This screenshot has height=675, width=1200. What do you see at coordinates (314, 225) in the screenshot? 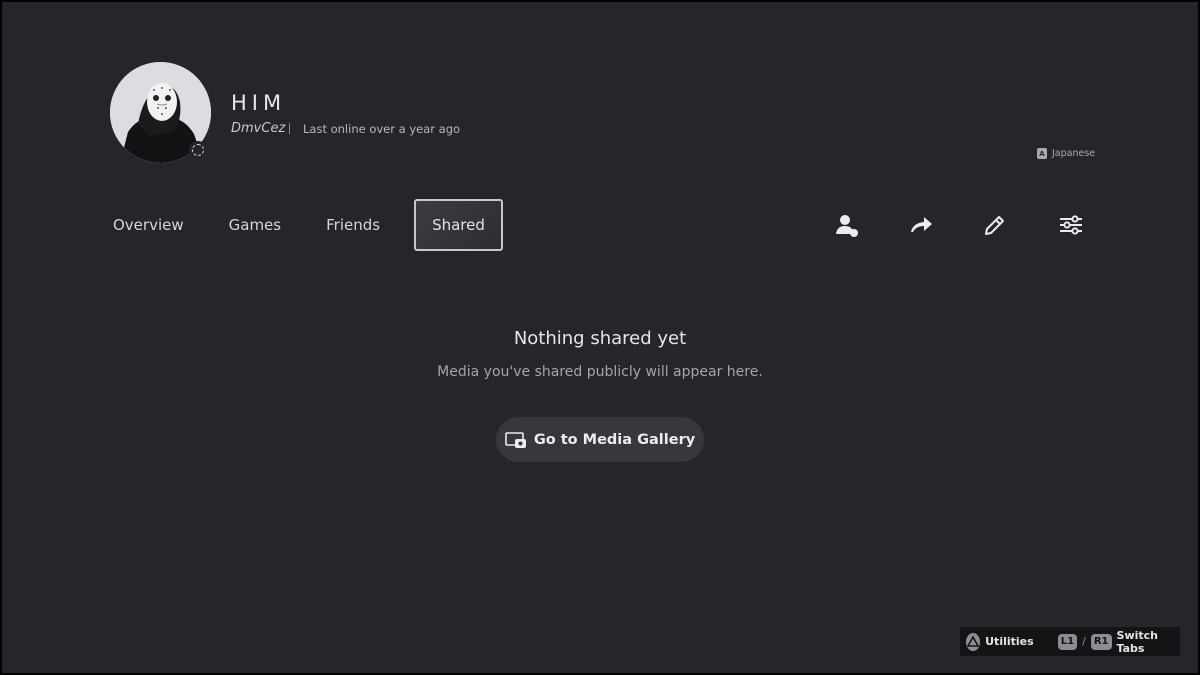
I see `profile-tabs: Overview Games Friends Shared` at bounding box center [314, 225].